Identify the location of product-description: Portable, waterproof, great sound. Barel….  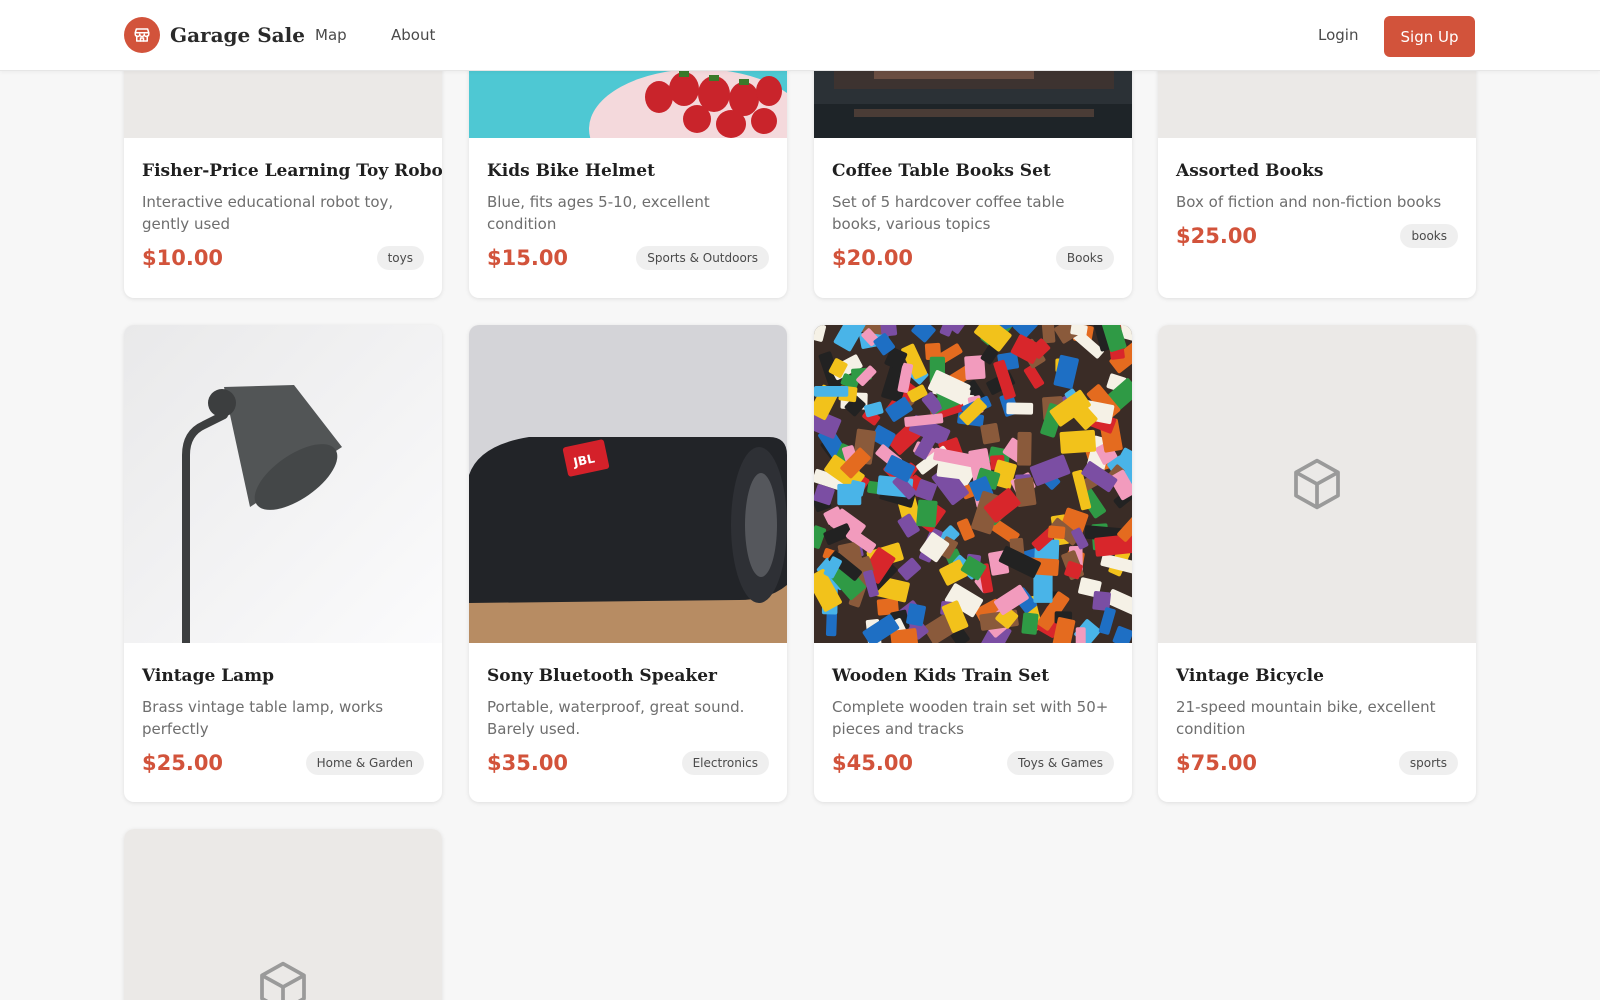
(616, 718).